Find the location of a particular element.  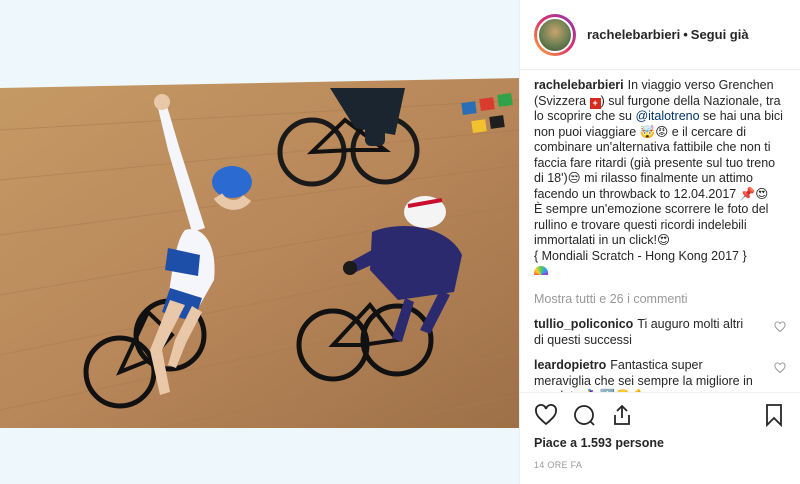

swiss-flag-icon: + is located at coordinates (595, 103).